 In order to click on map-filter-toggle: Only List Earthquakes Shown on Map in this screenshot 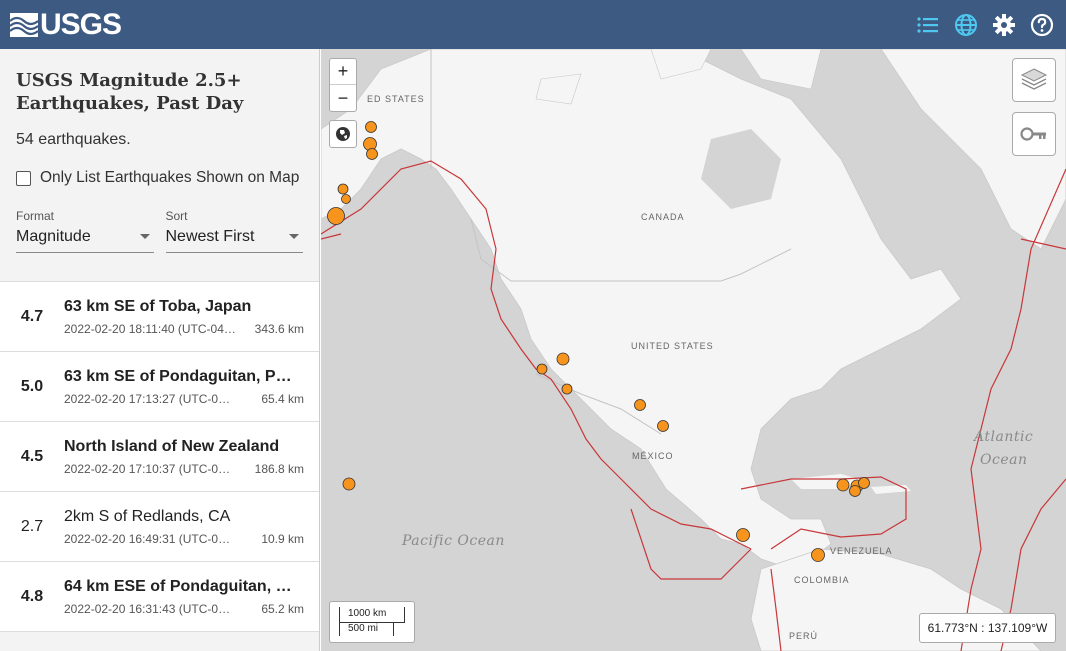, I will do `click(159, 178)`.